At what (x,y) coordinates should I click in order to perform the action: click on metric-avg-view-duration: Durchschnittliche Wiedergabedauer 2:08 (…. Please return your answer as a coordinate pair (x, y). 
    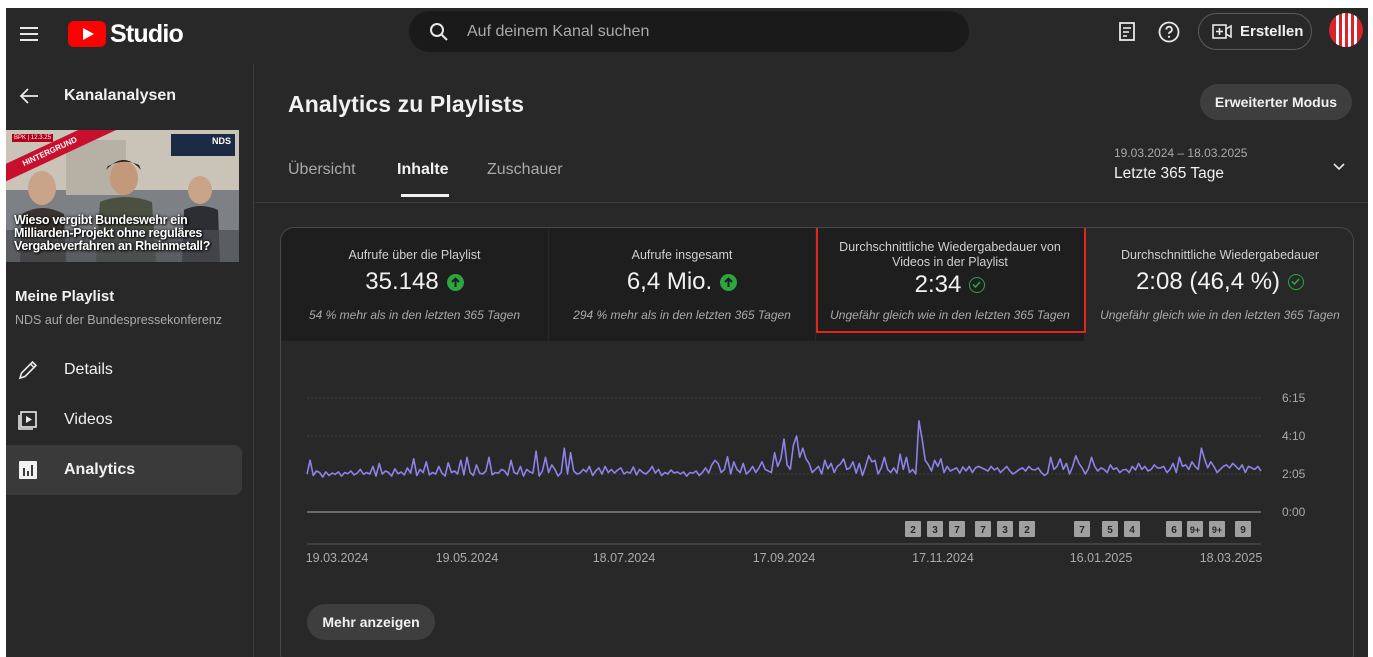
    Looking at the image, I should click on (1219, 284).